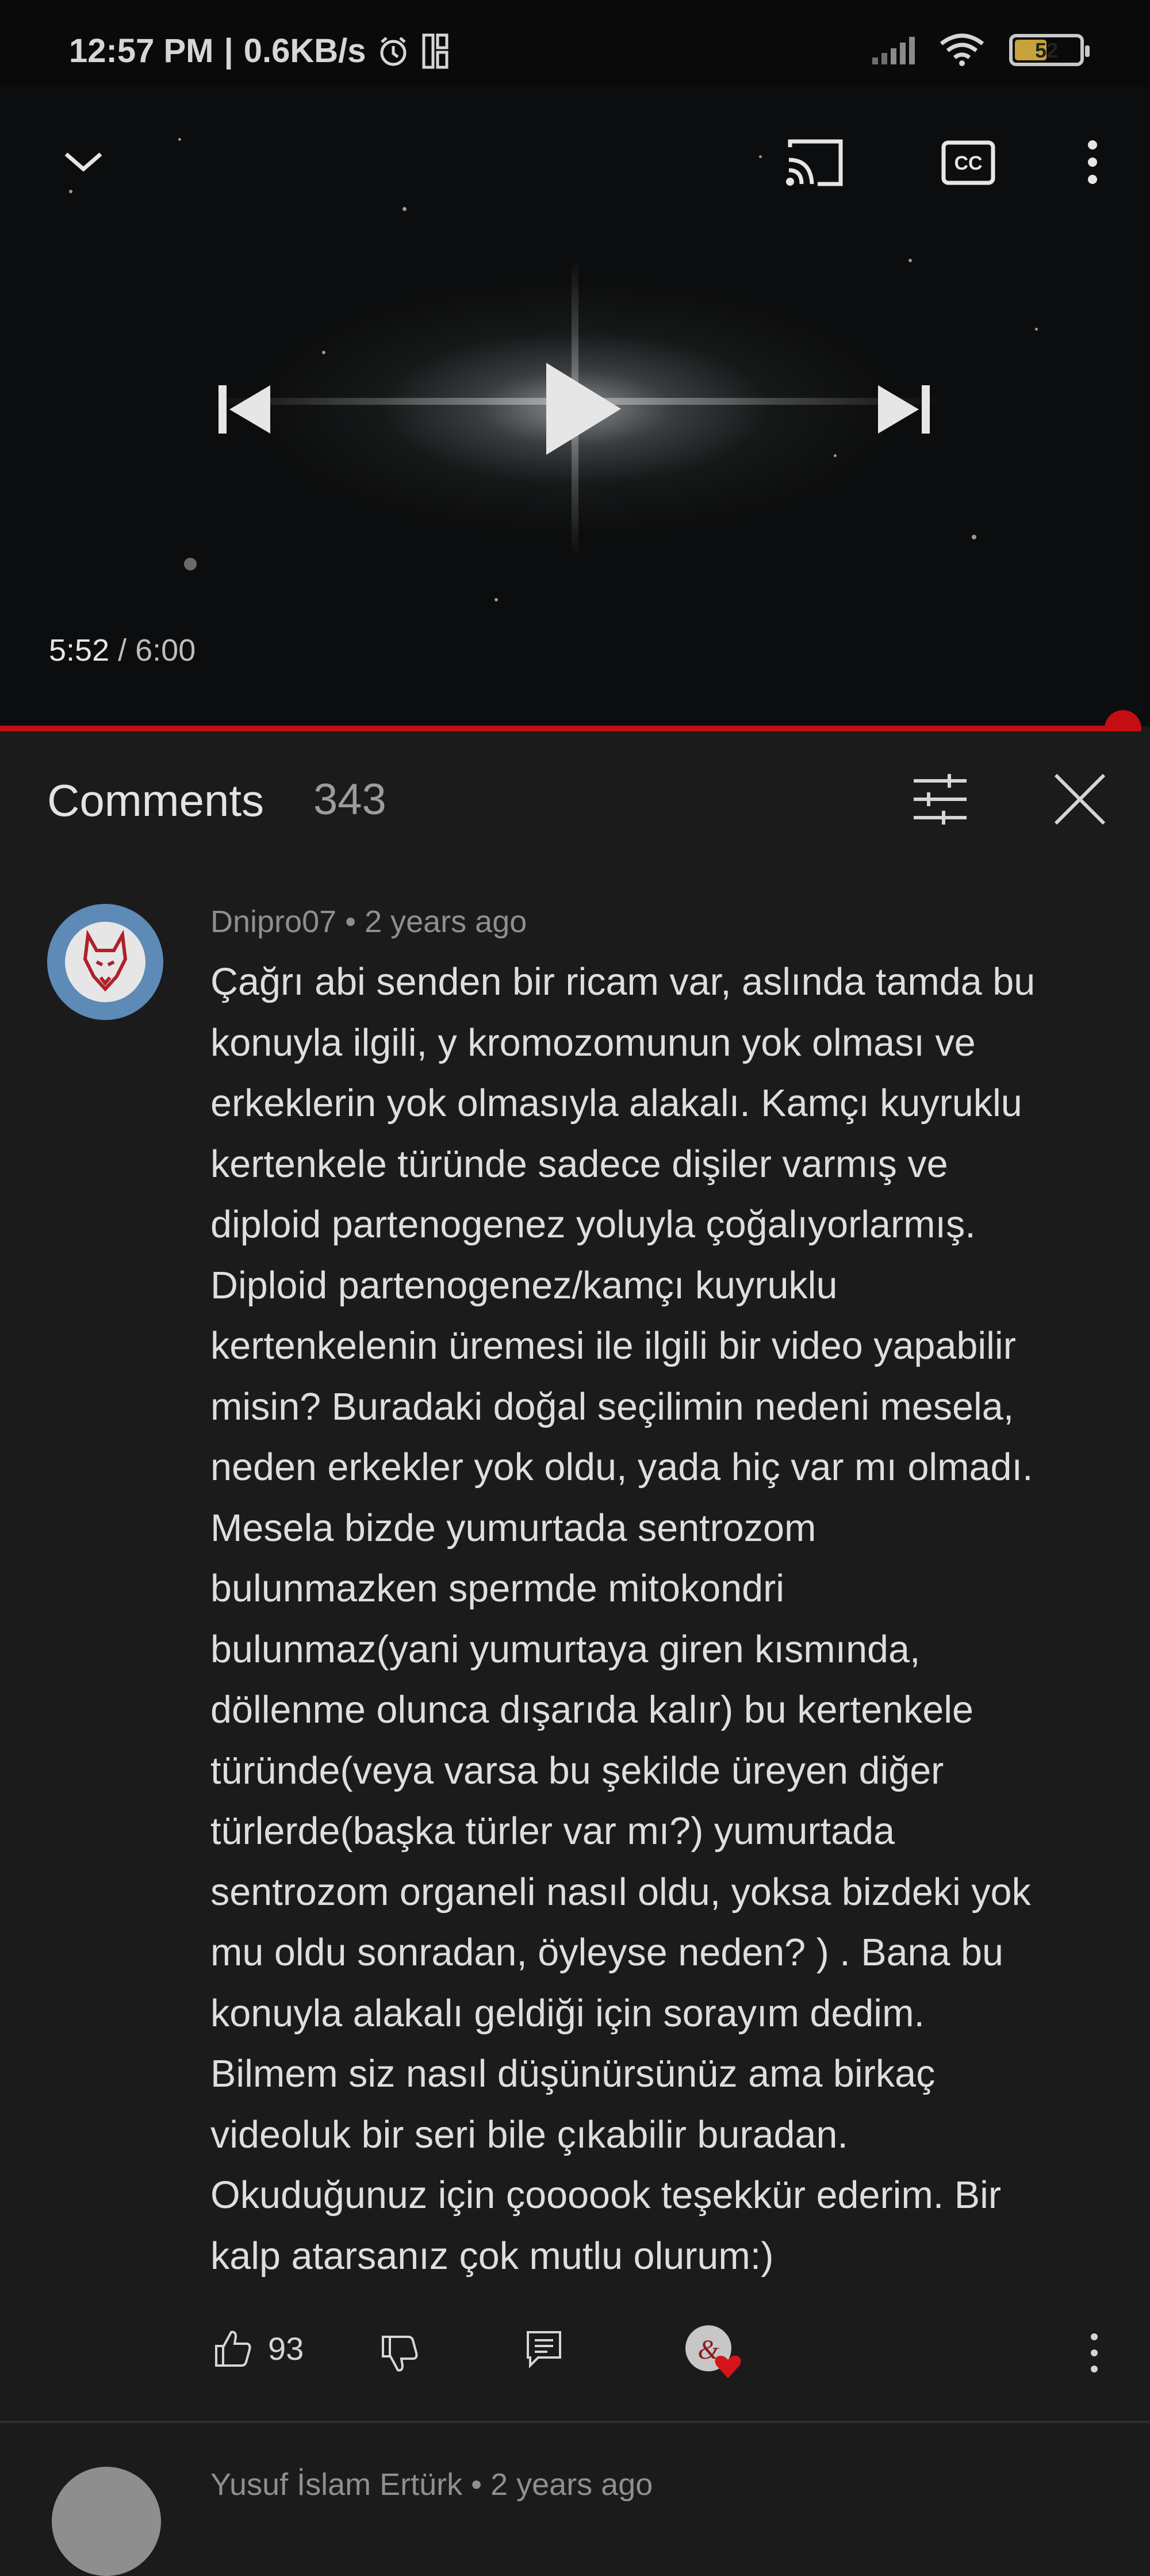  I want to click on captions-icon: CC, so click(968, 163).